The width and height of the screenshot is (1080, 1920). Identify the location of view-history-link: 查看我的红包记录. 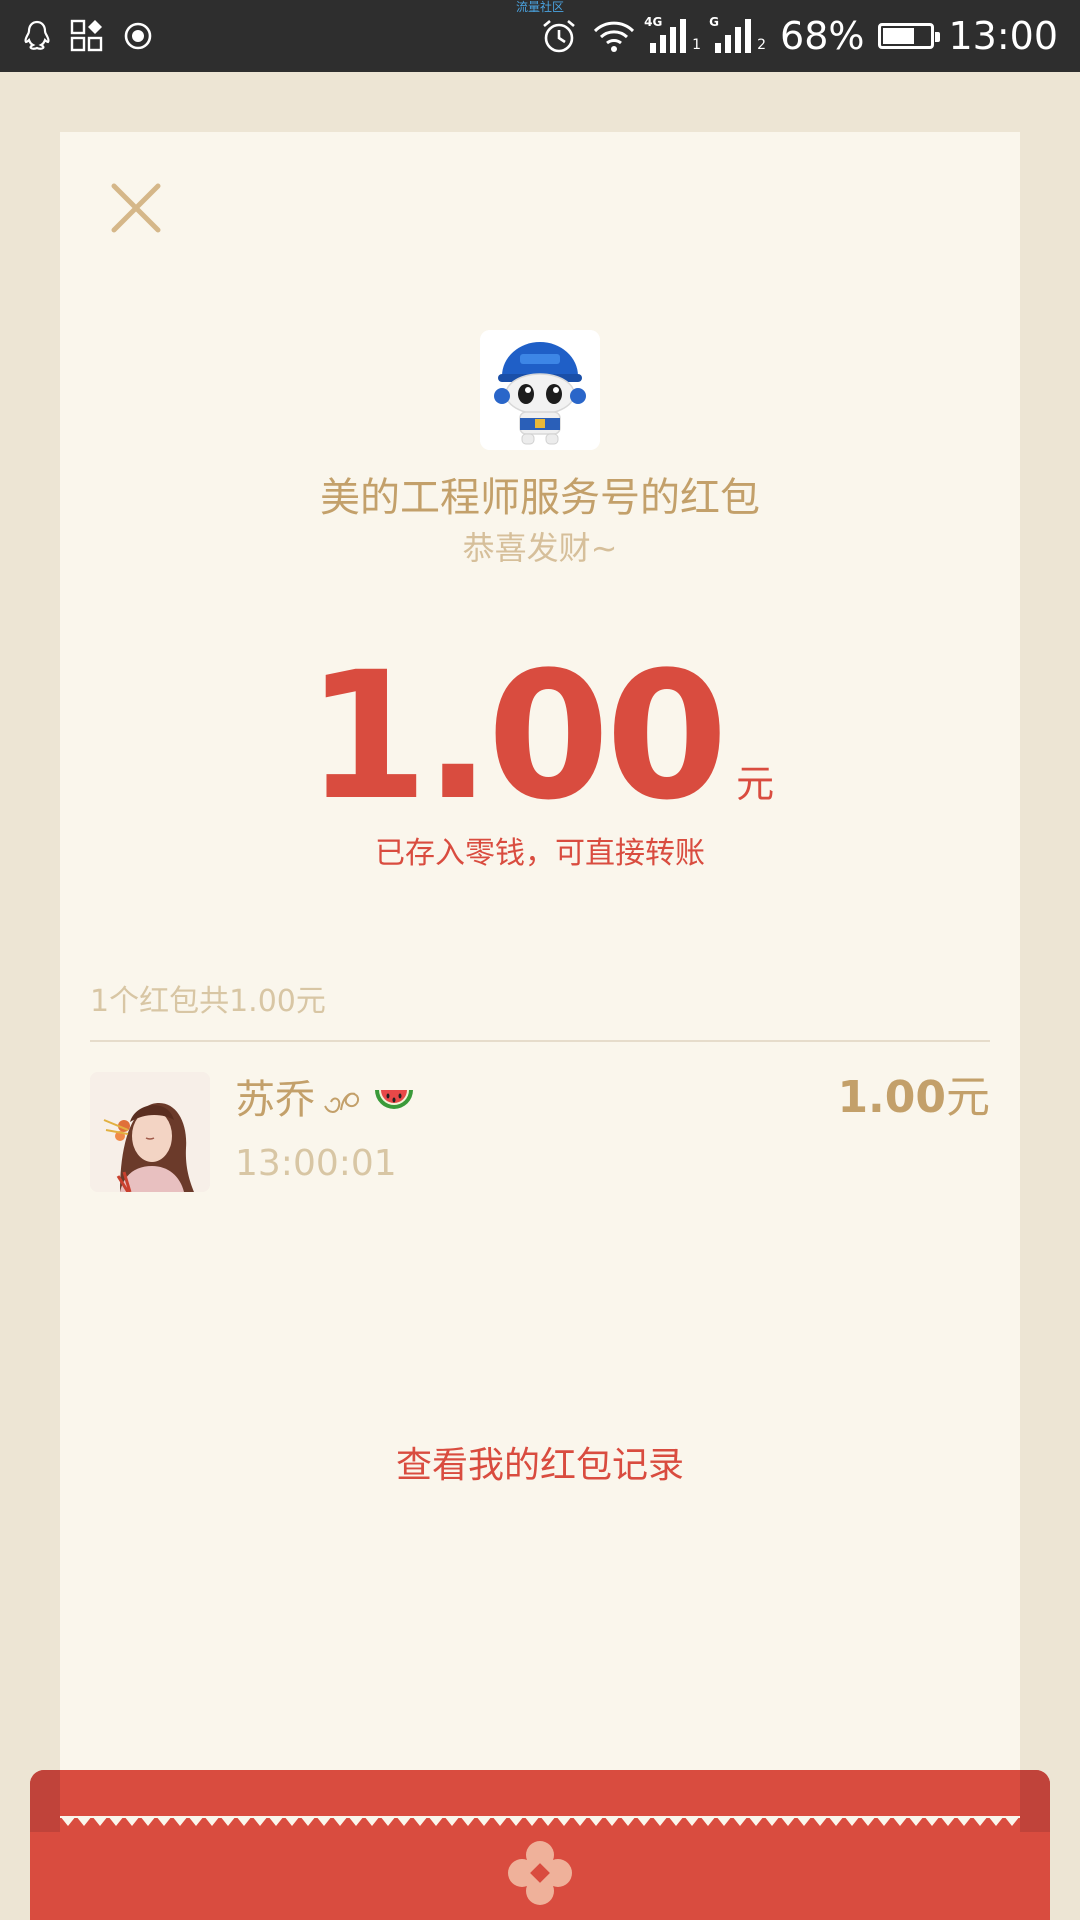
(540, 1466).